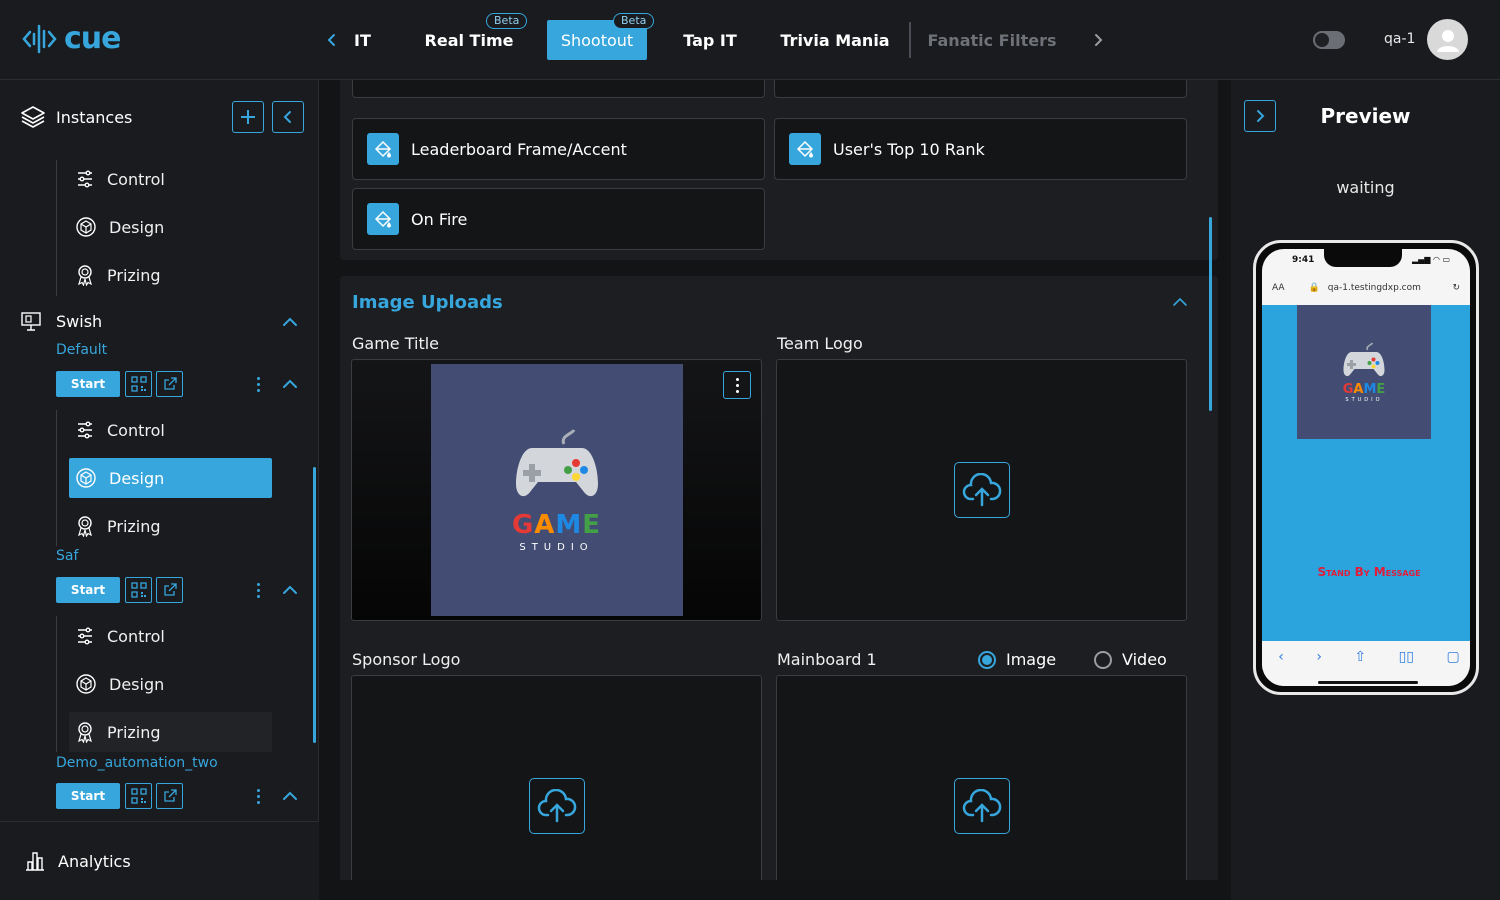 This screenshot has width=1500, height=900. I want to click on main-scrollbar, so click(1210, 314).